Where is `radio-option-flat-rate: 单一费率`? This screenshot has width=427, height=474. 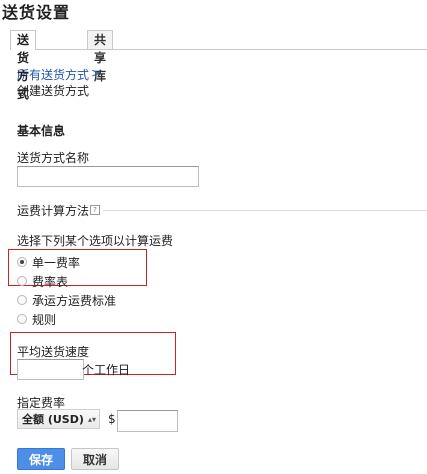
radio-option-flat-rate: 单一费率 is located at coordinates (48, 262).